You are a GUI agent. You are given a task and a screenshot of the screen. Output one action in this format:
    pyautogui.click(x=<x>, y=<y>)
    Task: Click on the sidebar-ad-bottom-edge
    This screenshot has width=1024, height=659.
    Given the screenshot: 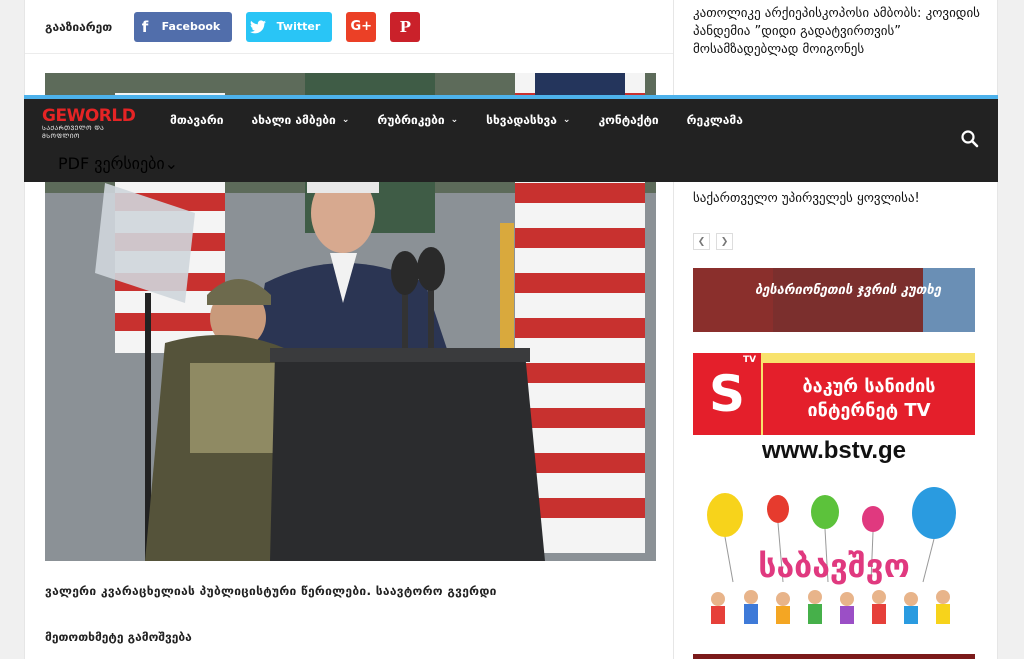 What is the action you would take?
    pyautogui.click(x=834, y=656)
    